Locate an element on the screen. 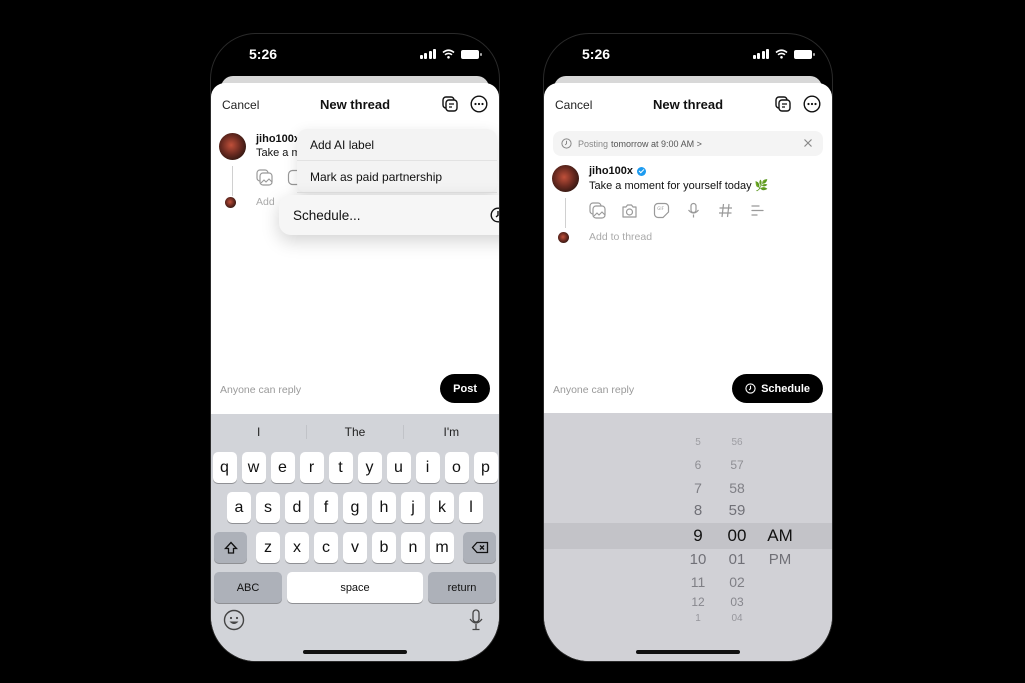  shift-key is located at coordinates (230, 547).